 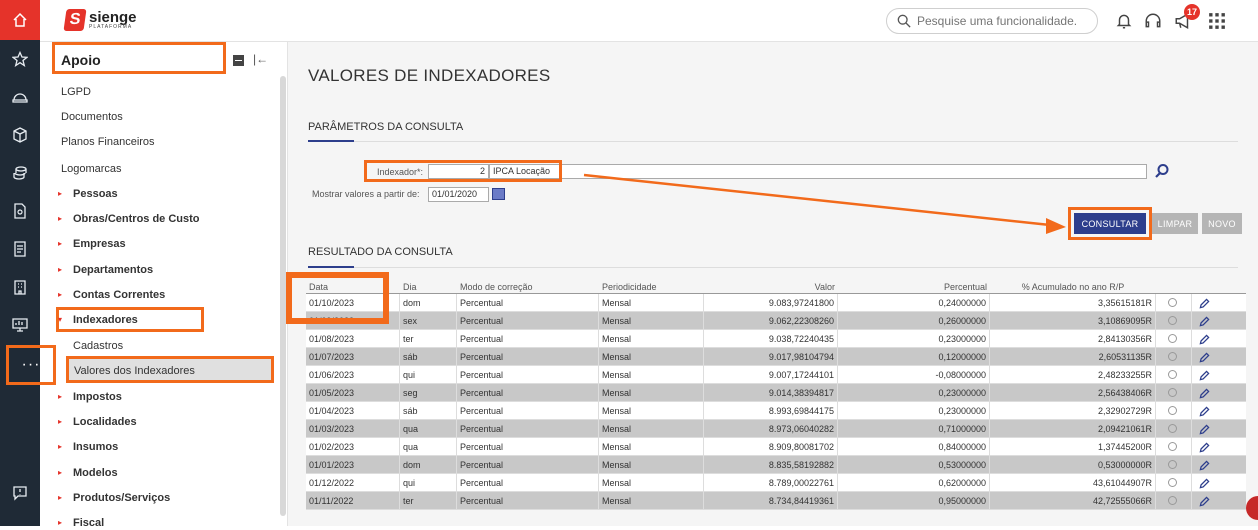 I want to click on cell-acumulado: 2,60531135R, so click(x=1073, y=356).